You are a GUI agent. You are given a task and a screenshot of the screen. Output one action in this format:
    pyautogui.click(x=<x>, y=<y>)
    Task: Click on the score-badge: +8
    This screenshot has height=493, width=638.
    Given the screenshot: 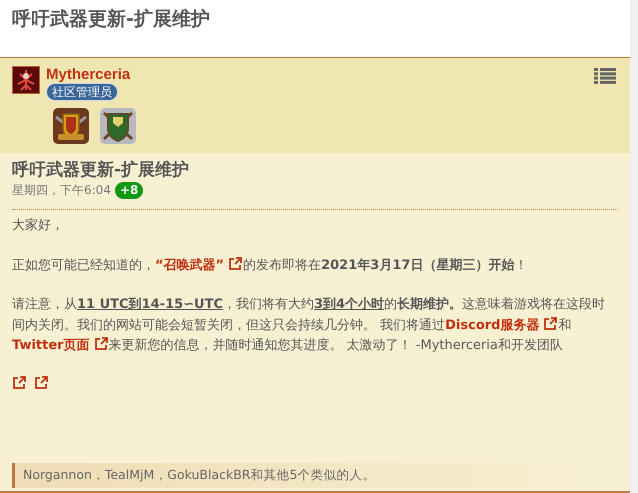 What is the action you would take?
    pyautogui.click(x=129, y=190)
    